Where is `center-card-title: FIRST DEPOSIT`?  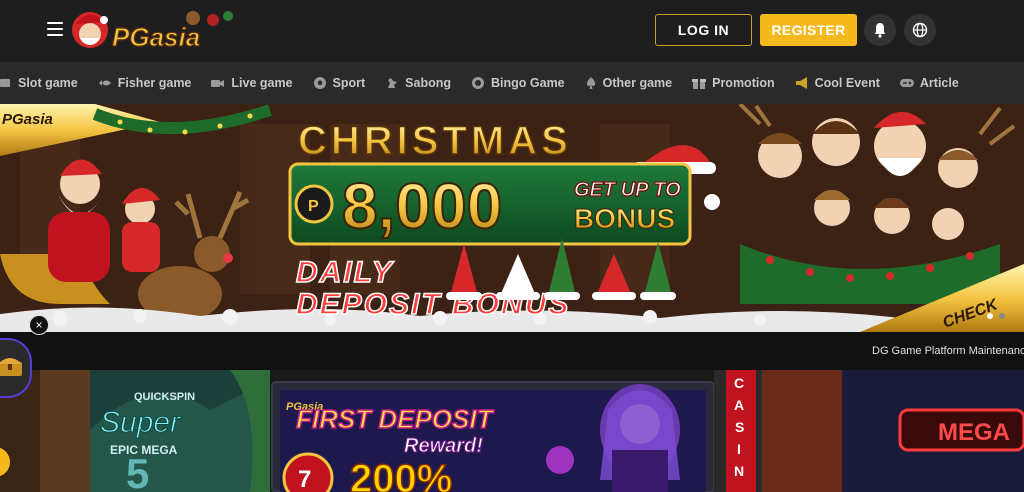 center-card-title: FIRST DEPOSIT is located at coordinates (395, 419).